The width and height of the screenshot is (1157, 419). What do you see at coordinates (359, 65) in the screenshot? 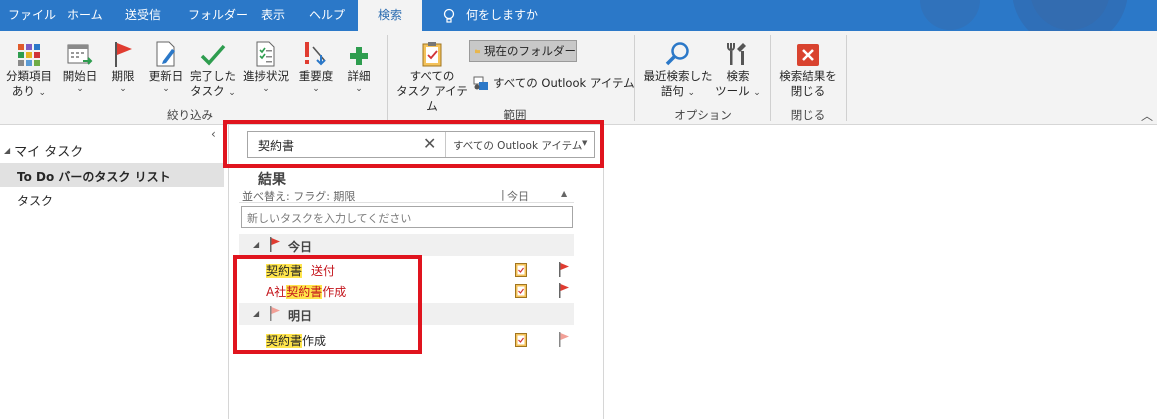
I see `more-button: 詳細 ⌄` at bounding box center [359, 65].